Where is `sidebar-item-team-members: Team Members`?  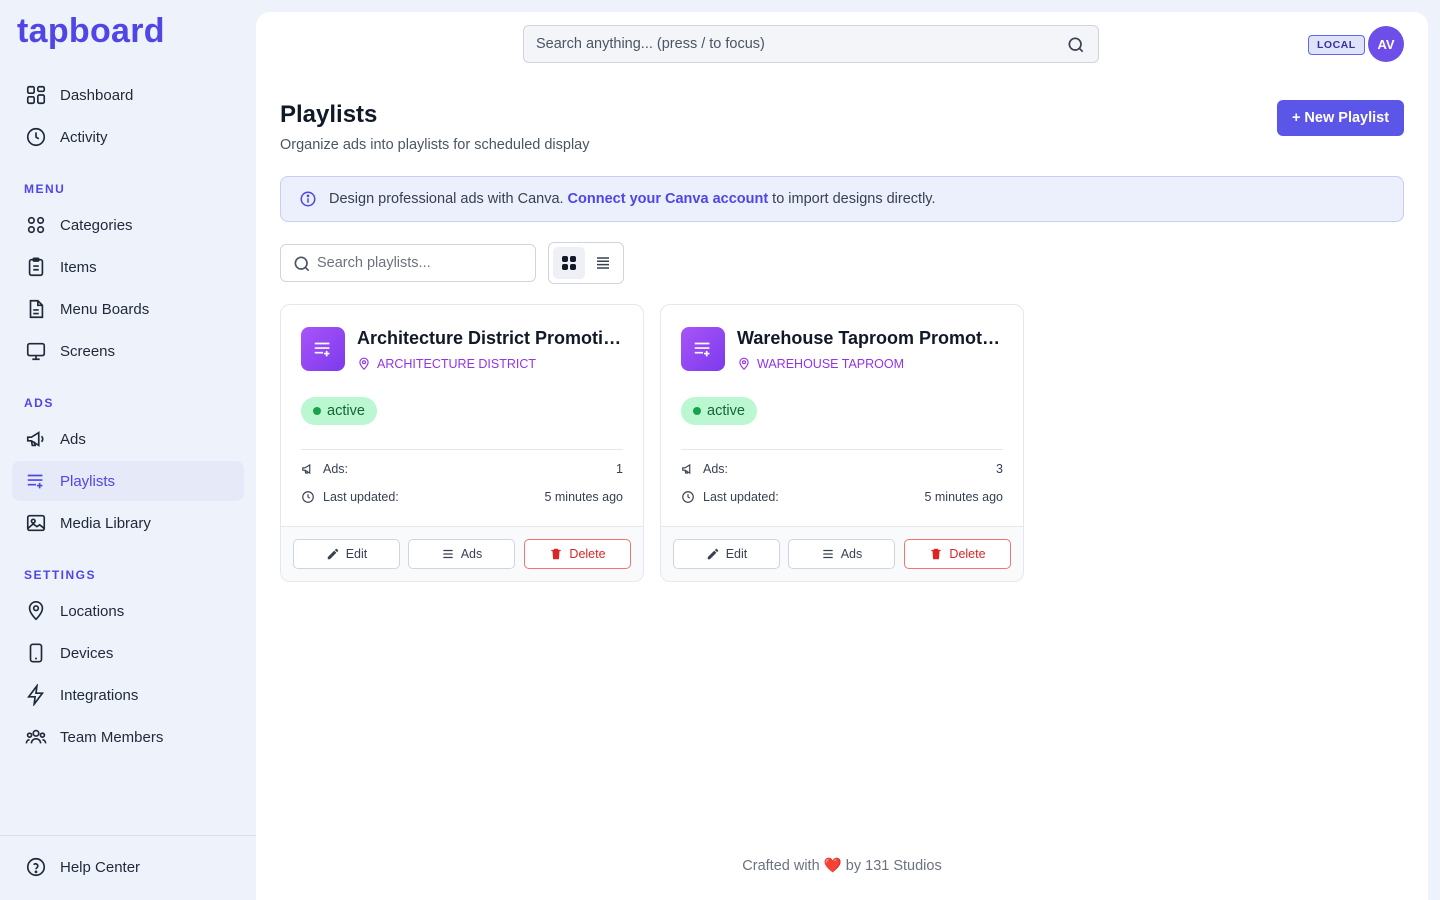 sidebar-item-team-members: Team Members is located at coordinates (128, 737).